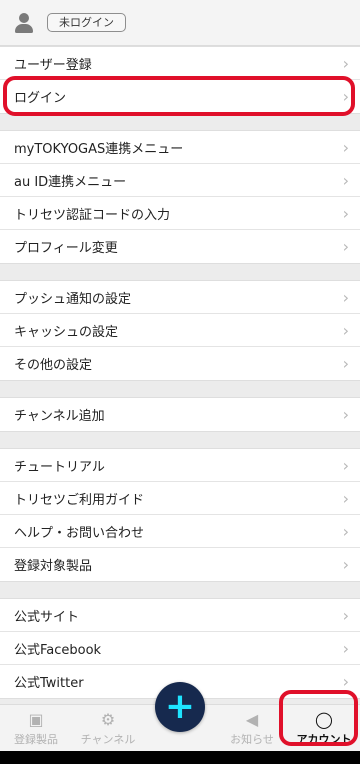  Describe the element at coordinates (180, 564) in the screenshot. I see `menu-item-supported-products: 登録対象製品 ›` at that location.